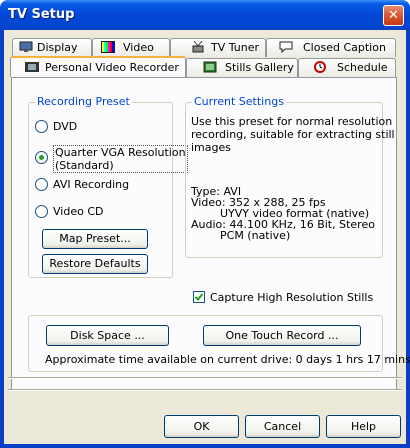 The height and width of the screenshot is (448, 410). What do you see at coordinates (120, 152) in the screenshot?
I see `radio-label-line1: Quarter VGA Resolution` at bounding box center [120, 152].